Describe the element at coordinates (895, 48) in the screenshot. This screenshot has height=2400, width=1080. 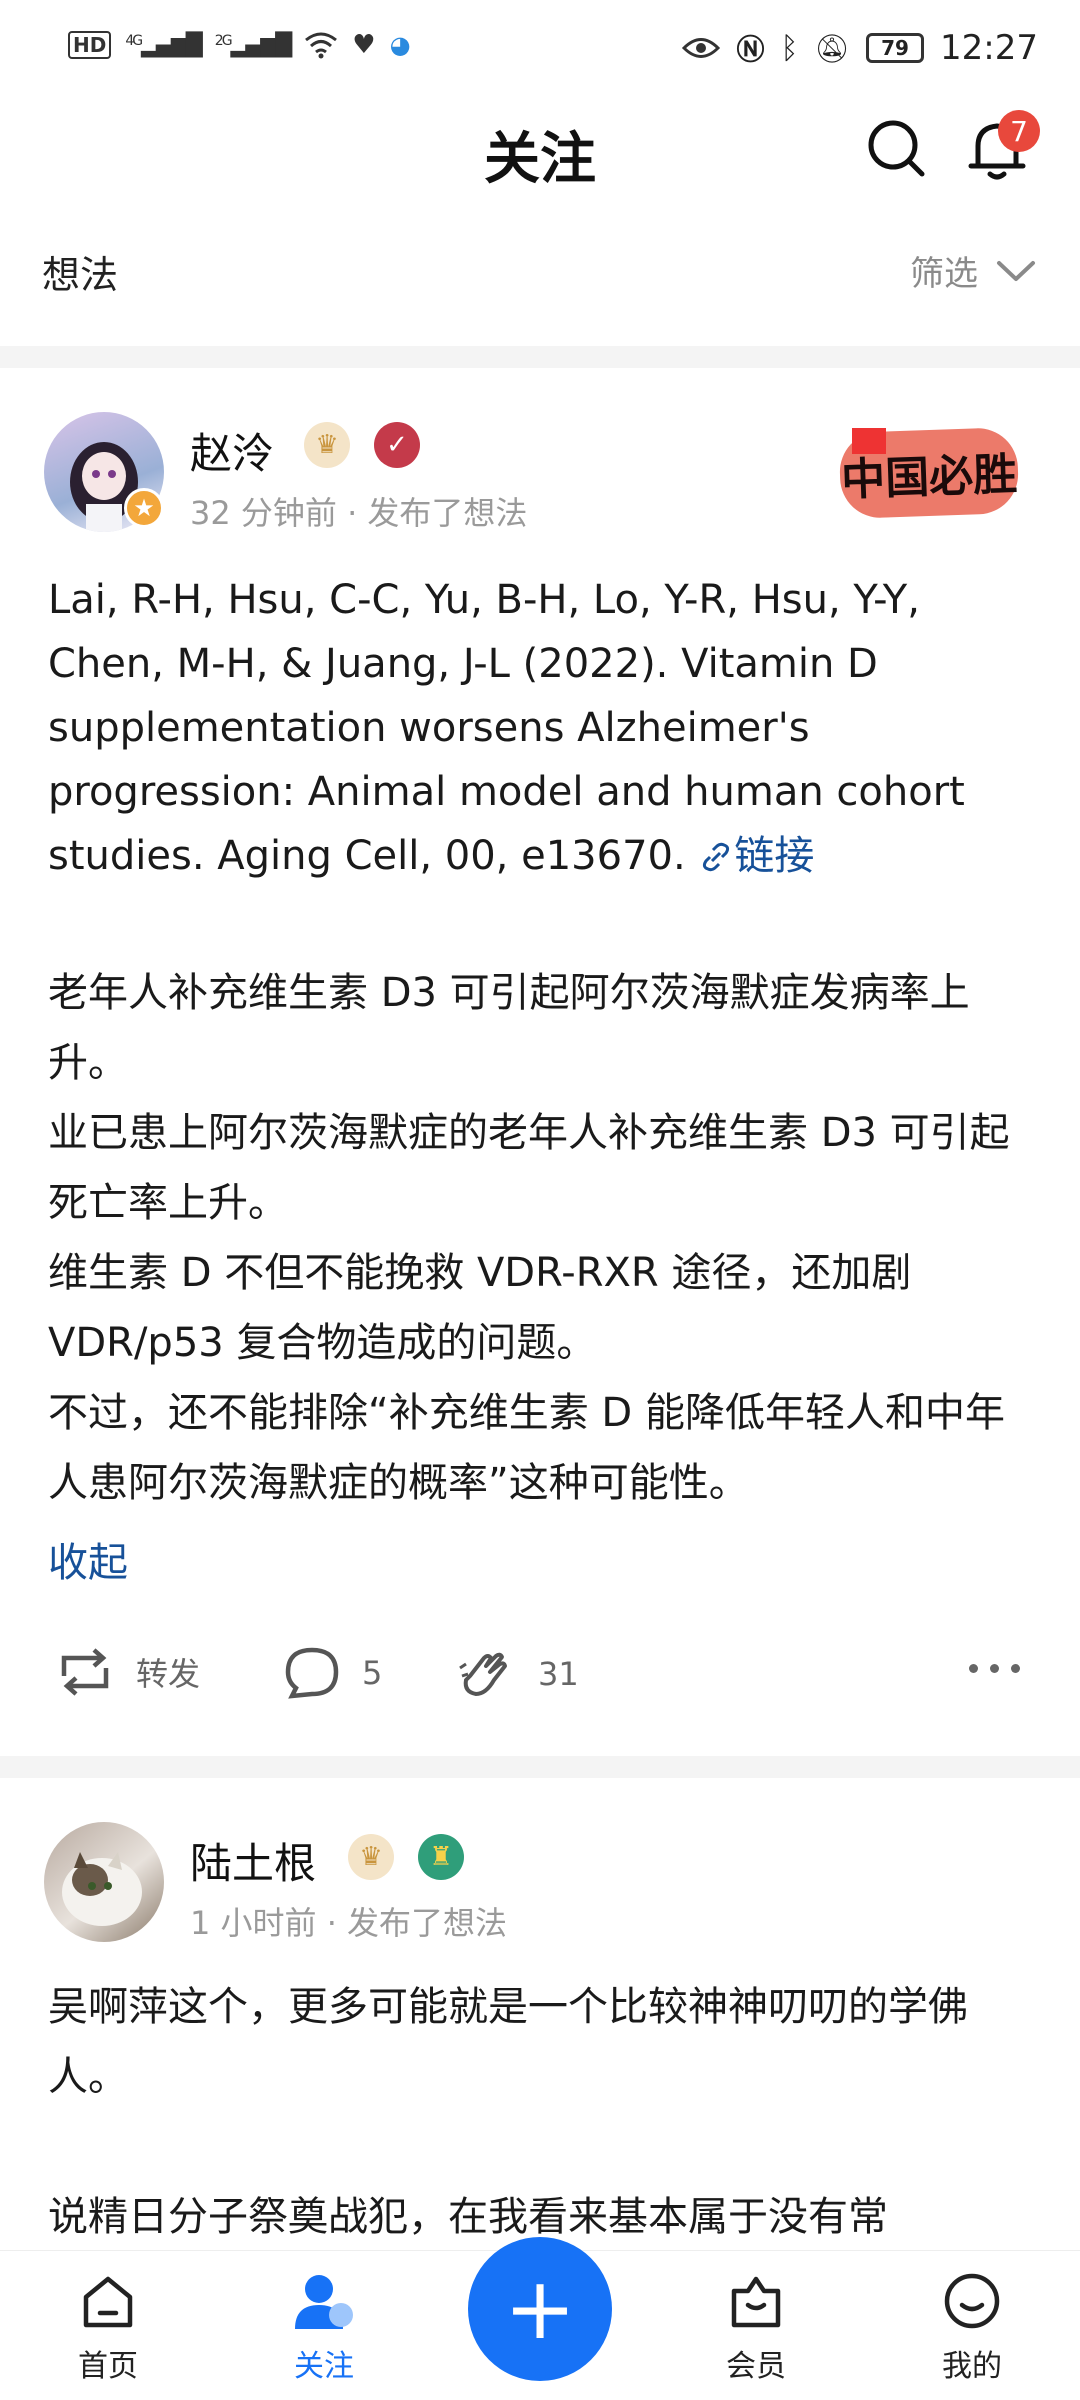
I see `battery-icon: 79` at that location.